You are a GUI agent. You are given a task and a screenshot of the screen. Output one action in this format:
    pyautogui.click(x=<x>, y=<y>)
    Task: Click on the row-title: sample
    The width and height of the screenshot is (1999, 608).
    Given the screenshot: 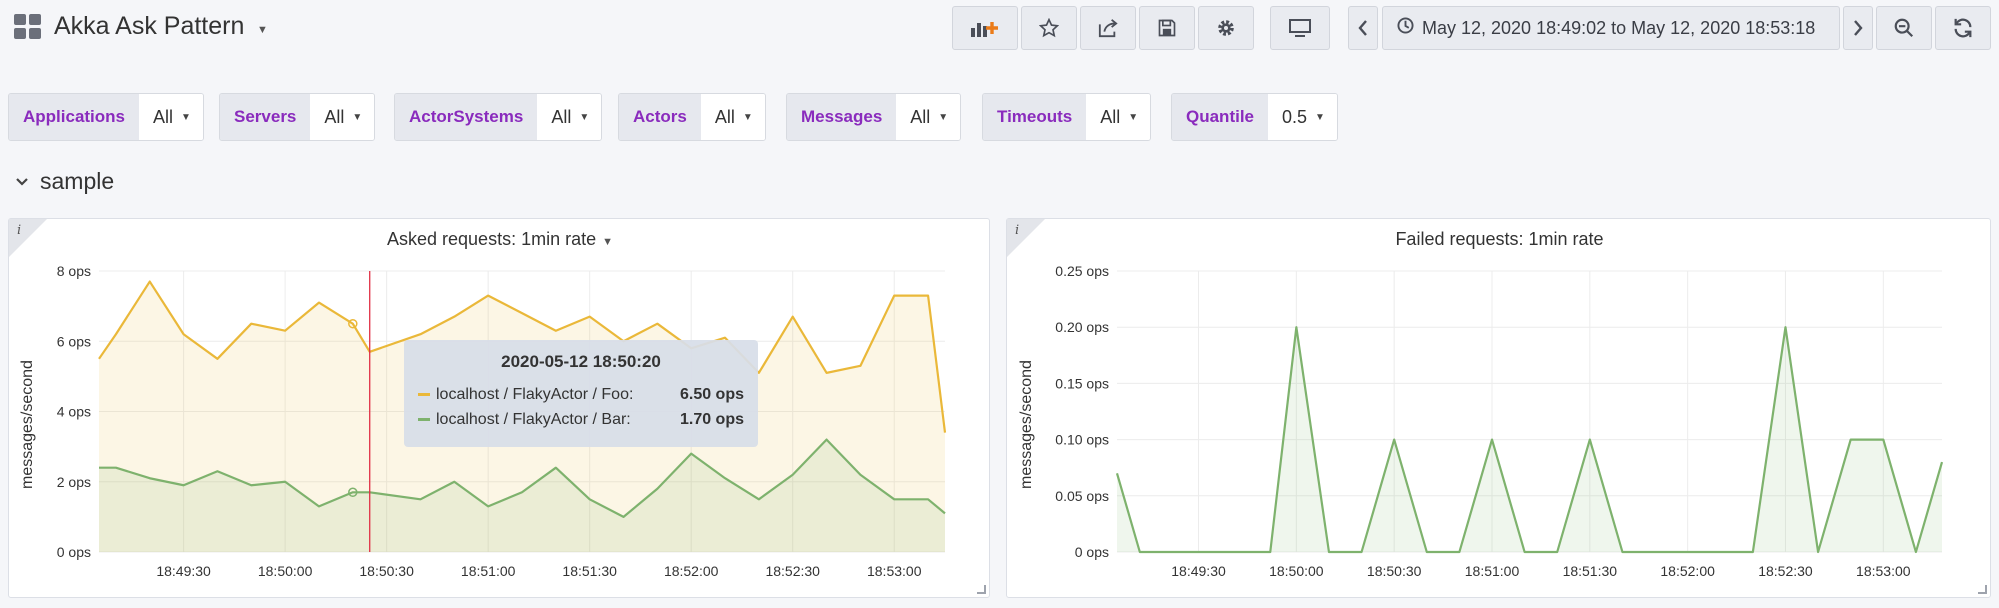 What is the action you would take?
    pyautogui.click(x=77, y=181)
    